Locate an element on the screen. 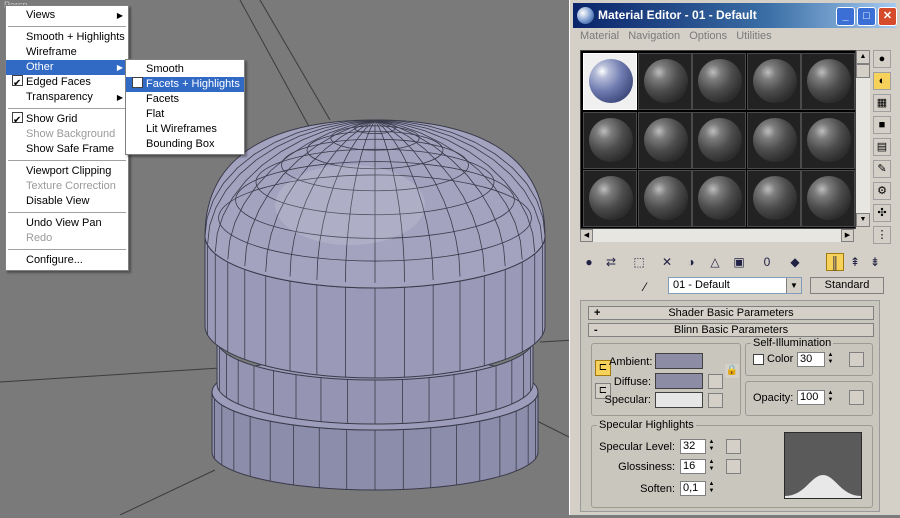 The height and width of the screenshot is (518, 900). context_menu-item-show-safe-frame: Show Safe Frame is located at coordinates (67, 149).